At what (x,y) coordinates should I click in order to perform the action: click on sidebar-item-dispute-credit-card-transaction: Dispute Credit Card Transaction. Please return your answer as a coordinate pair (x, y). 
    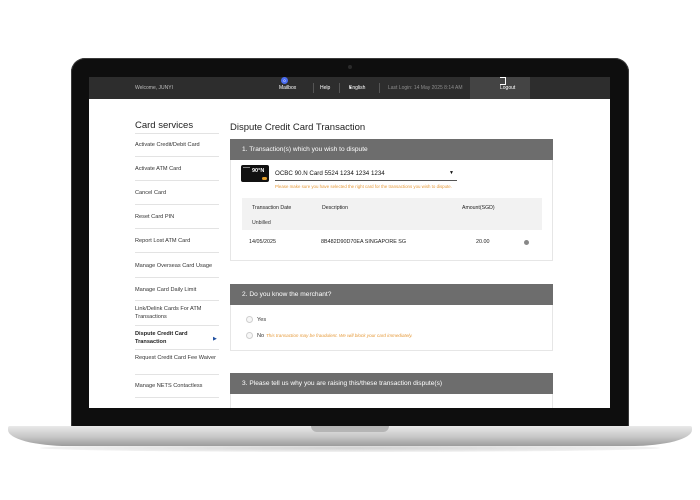
    Looking at the image, I should click on (177, 338).